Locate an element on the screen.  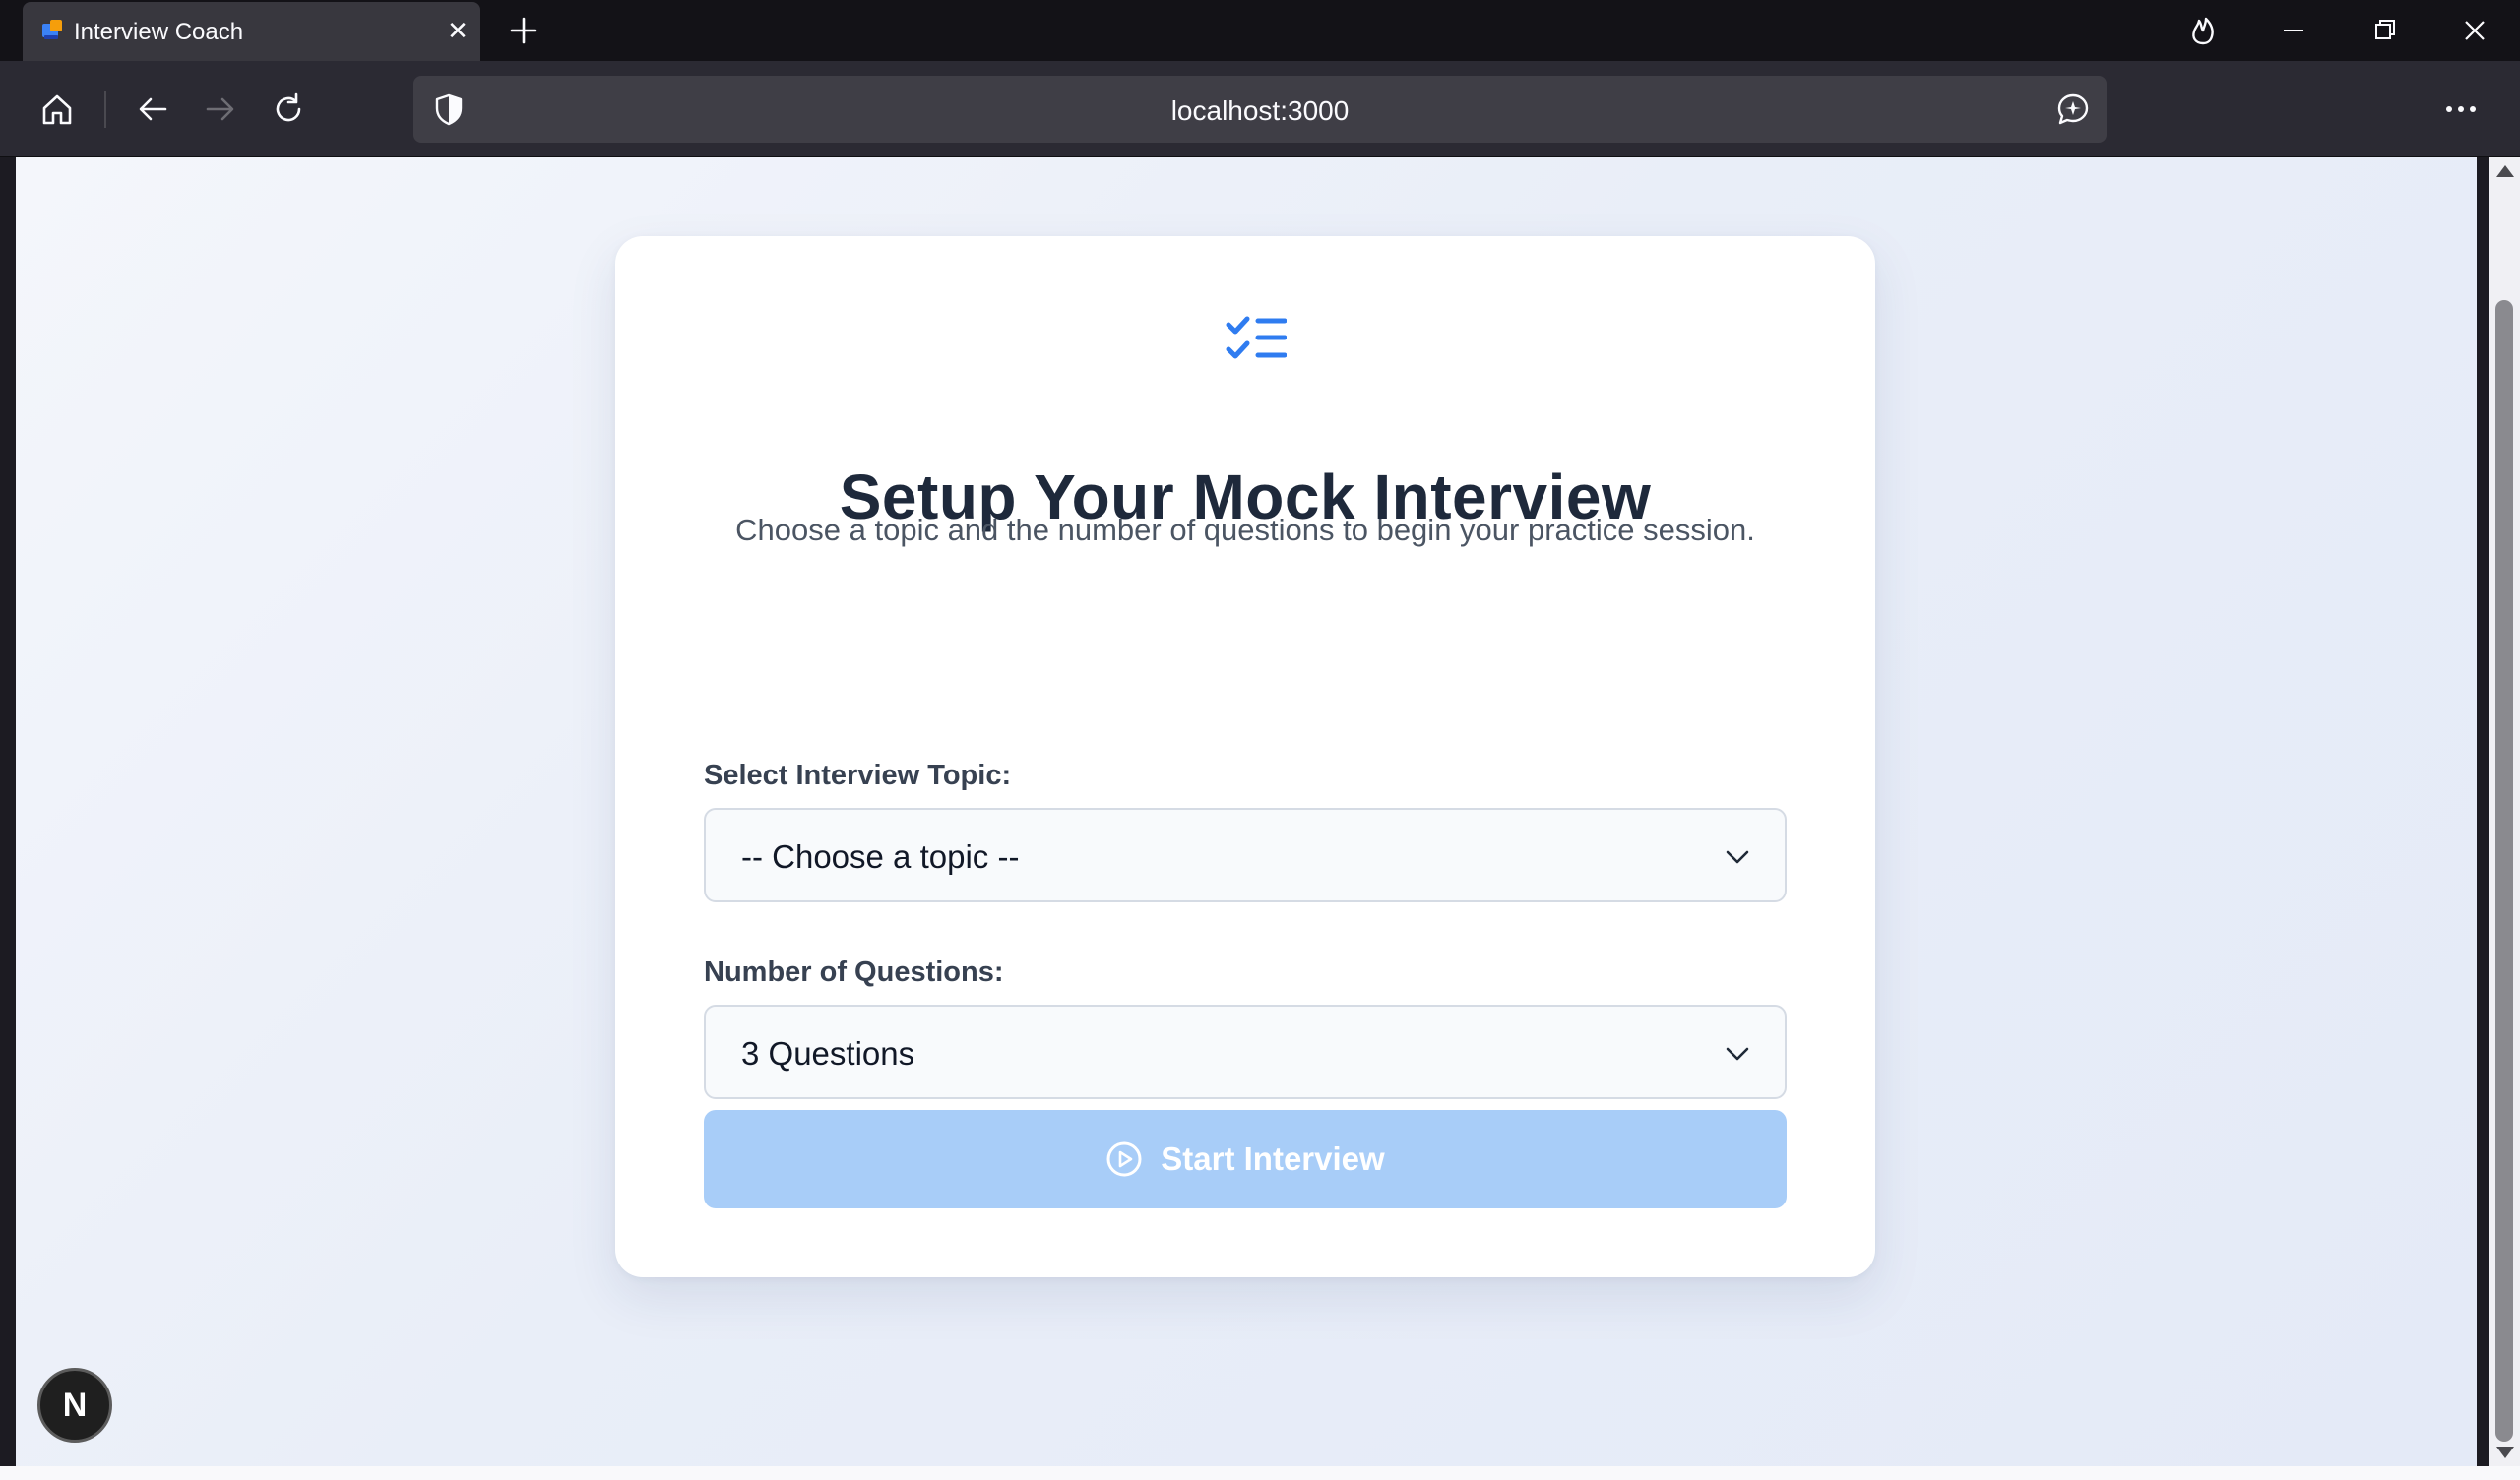
checklist-icon is located at coordinates (1256, 337).